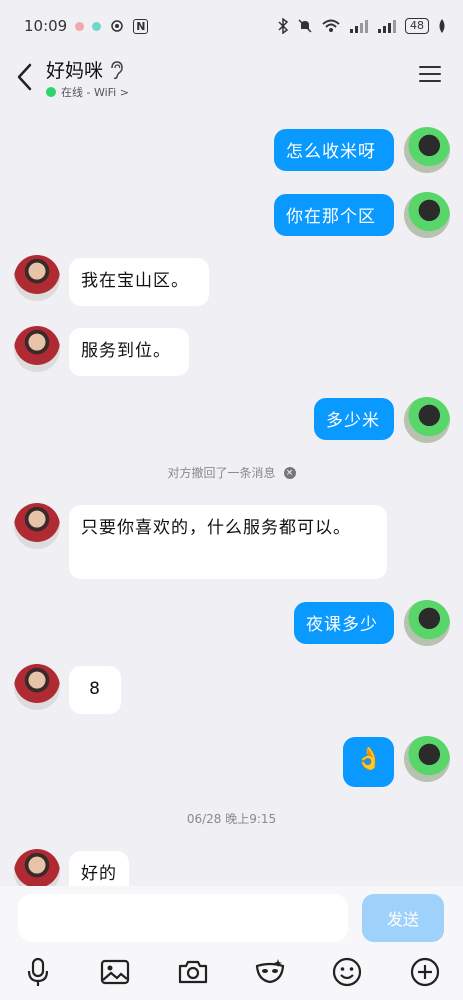  Describe the element at coordinates (116, 70) in the screenshot. I see `ear-icon` at that location.